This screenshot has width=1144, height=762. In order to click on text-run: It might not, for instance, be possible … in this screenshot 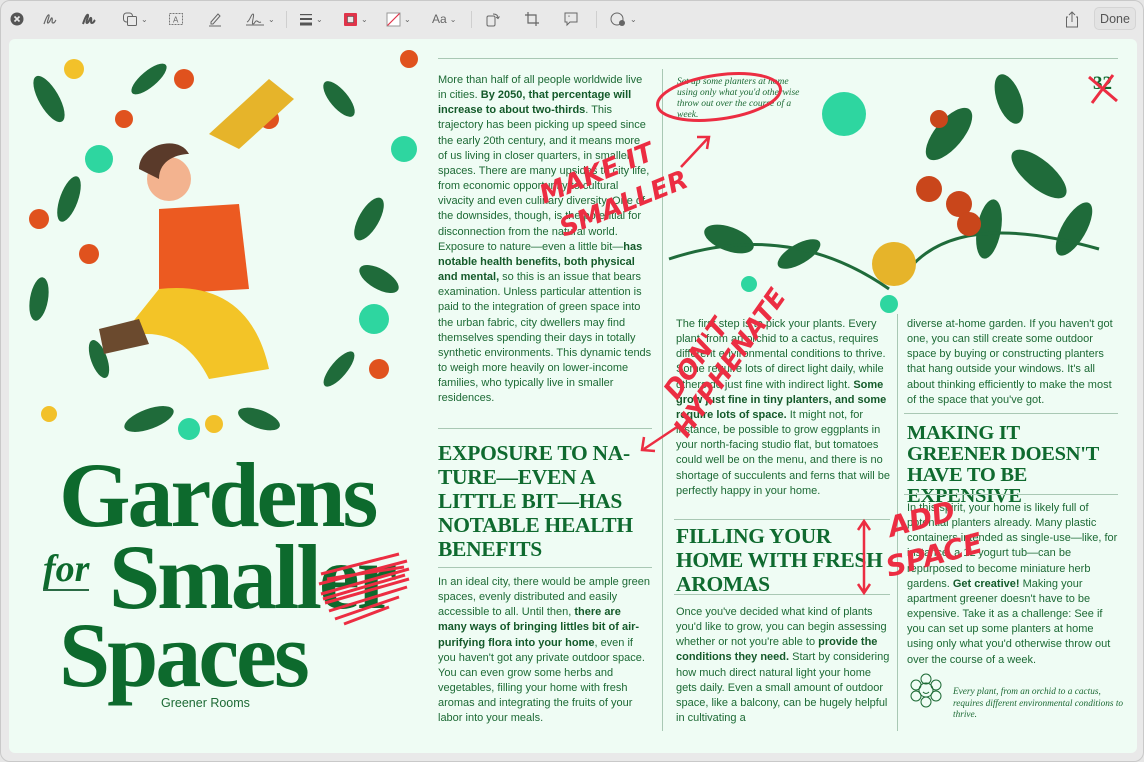, I will do `click(783, 452)`.